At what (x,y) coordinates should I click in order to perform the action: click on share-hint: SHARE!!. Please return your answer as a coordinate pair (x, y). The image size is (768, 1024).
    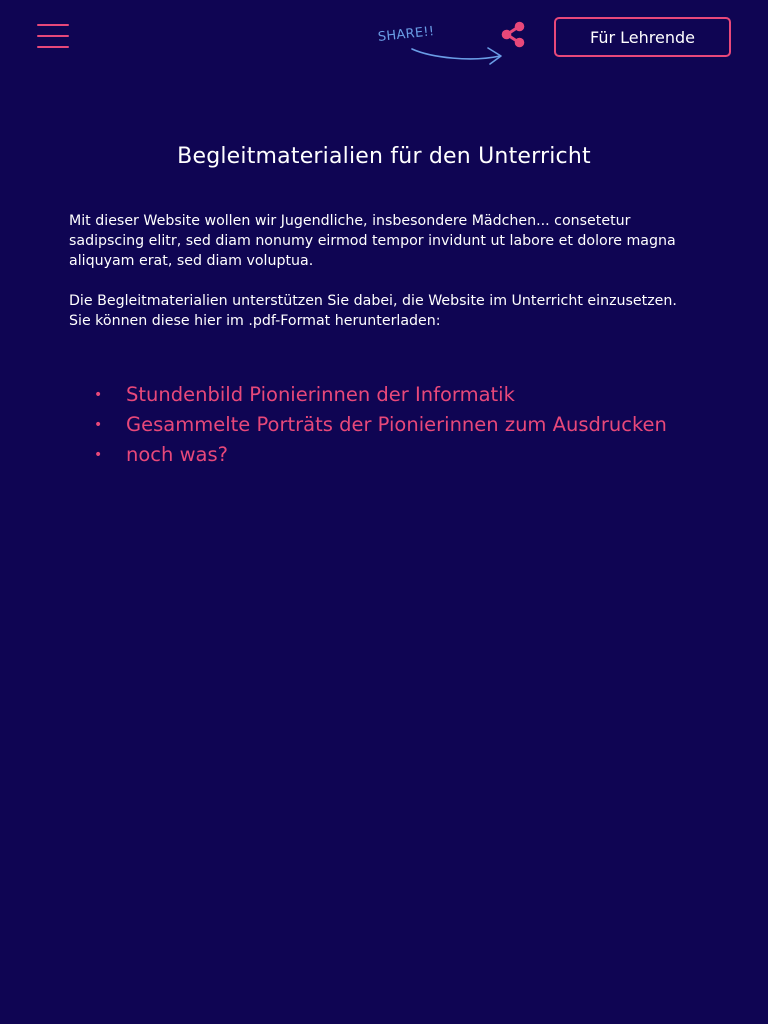
    Looking at the image, I should click on (444, 47).